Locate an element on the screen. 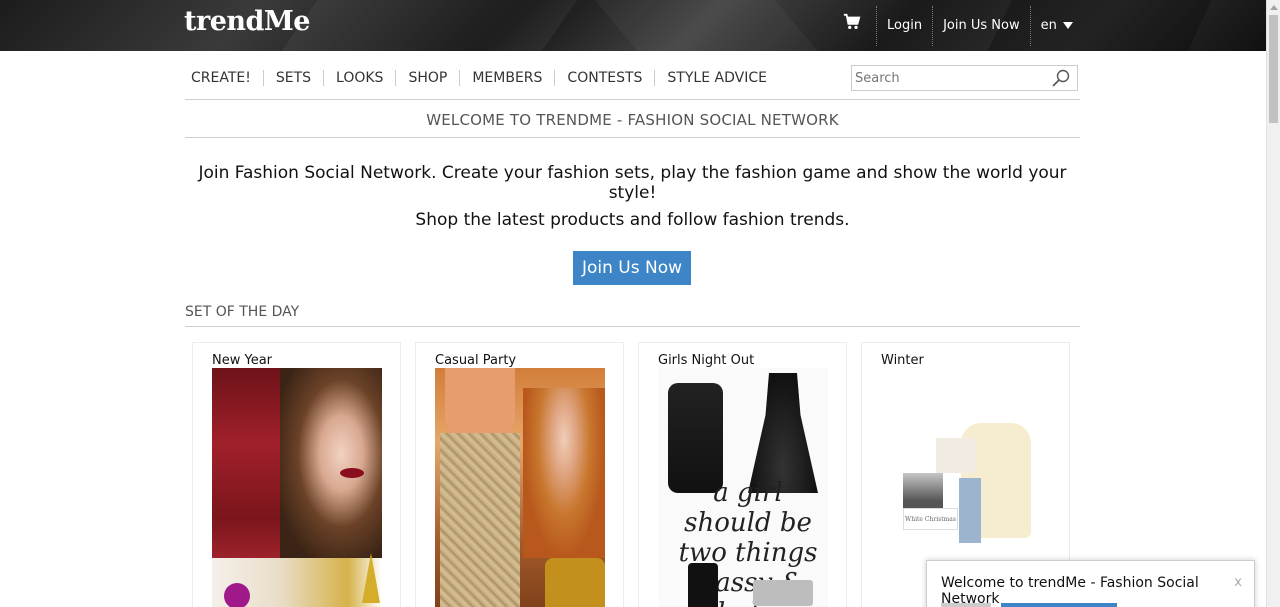  close-icon: x is located at coordinates (1238, 582).